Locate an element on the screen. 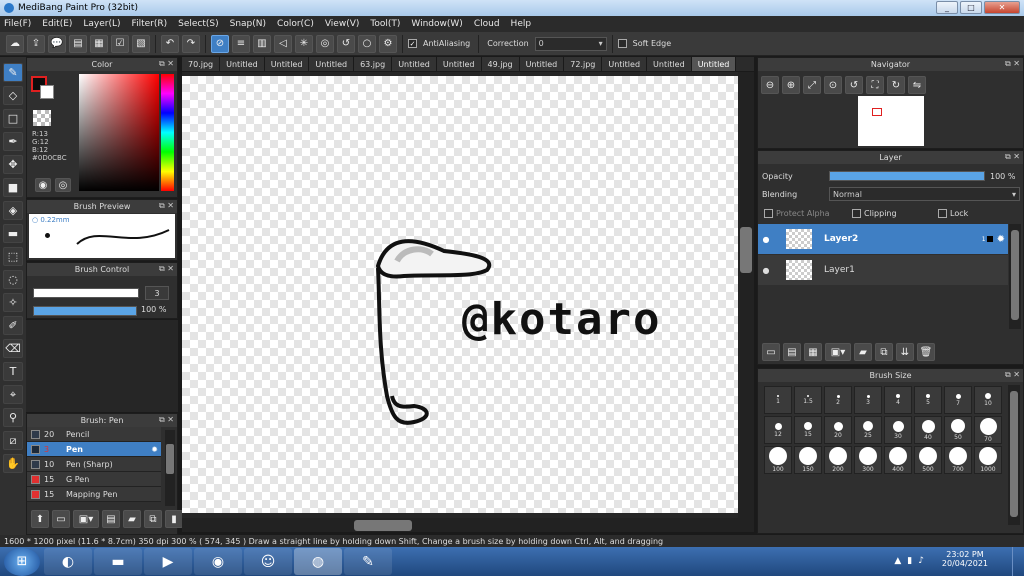 The image size is (1024, 576). delete-brush-icon: ▮ is located at coordinates (174, 519).